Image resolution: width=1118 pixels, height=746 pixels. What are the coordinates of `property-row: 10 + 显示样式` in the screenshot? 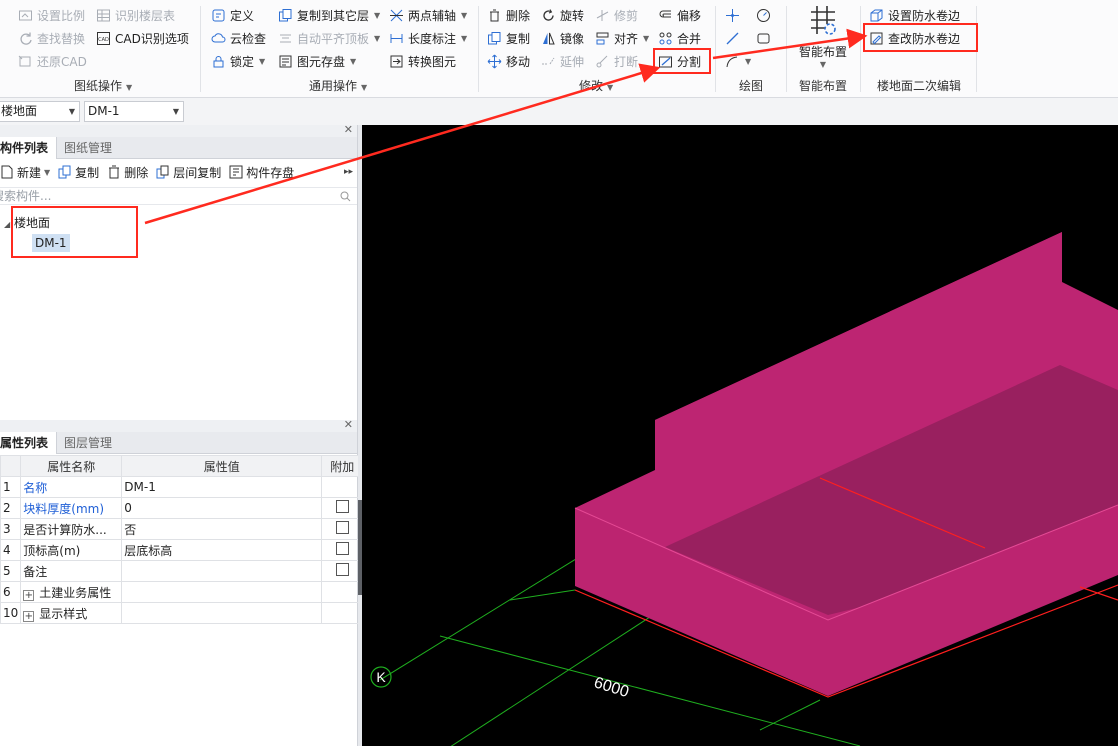 It's located at (182, 613).